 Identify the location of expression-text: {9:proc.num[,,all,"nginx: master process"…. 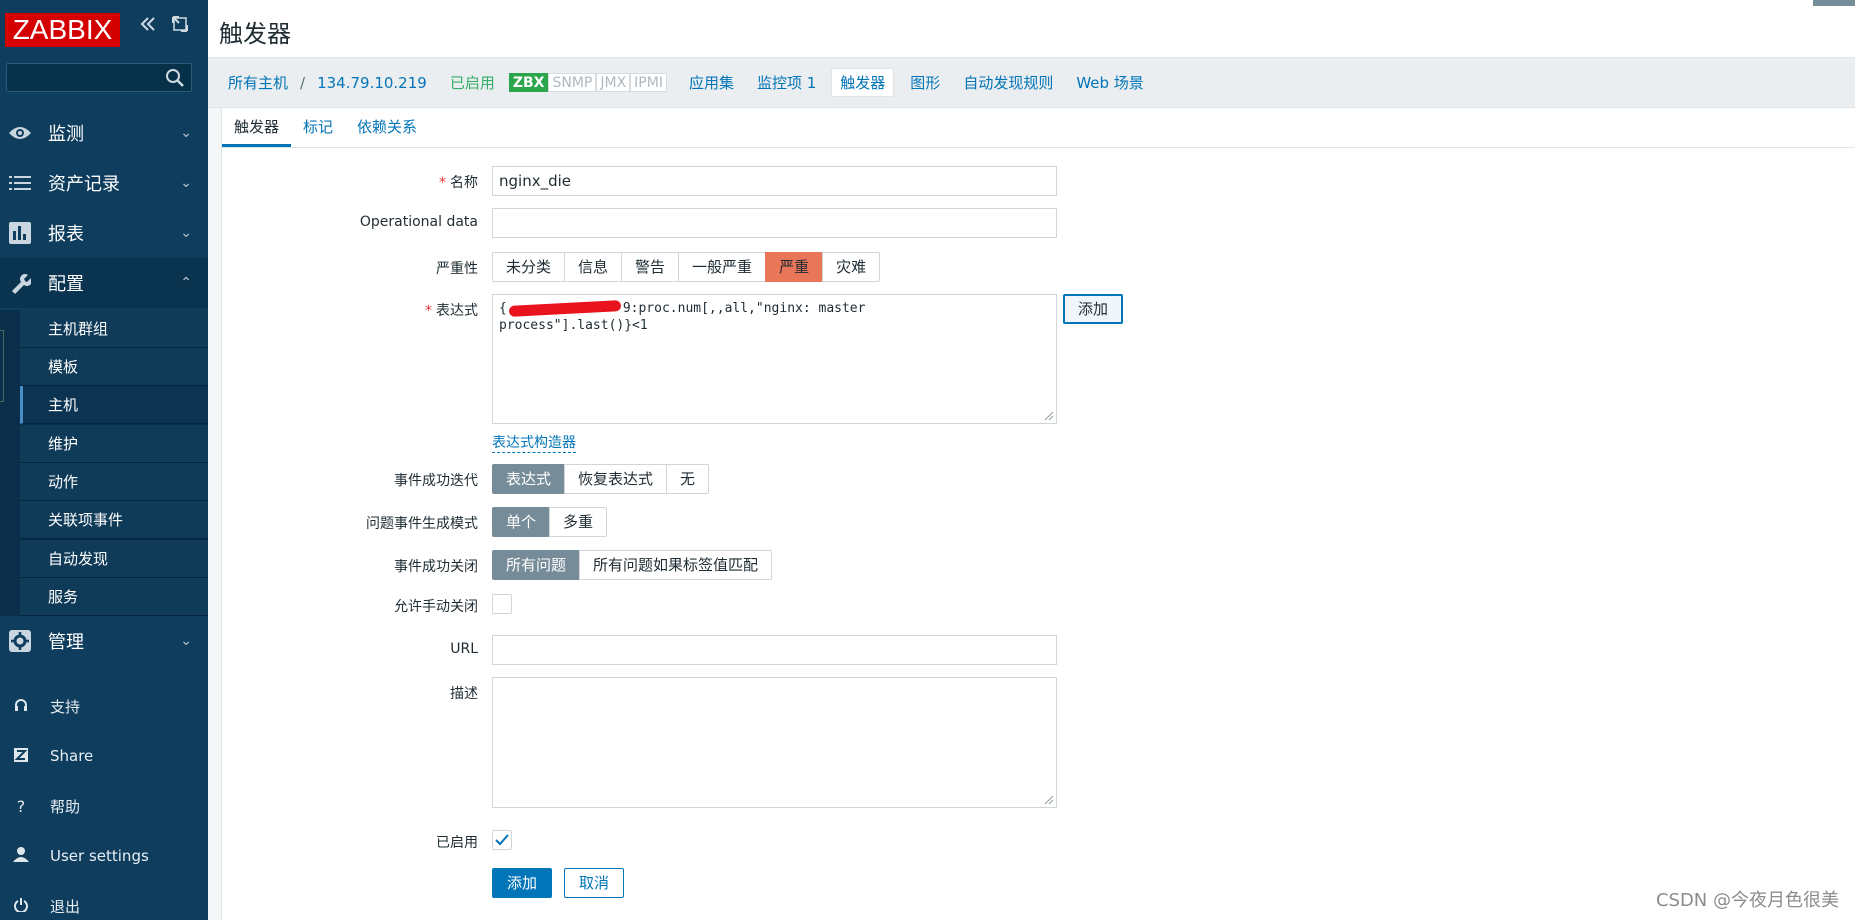
(682, 316).